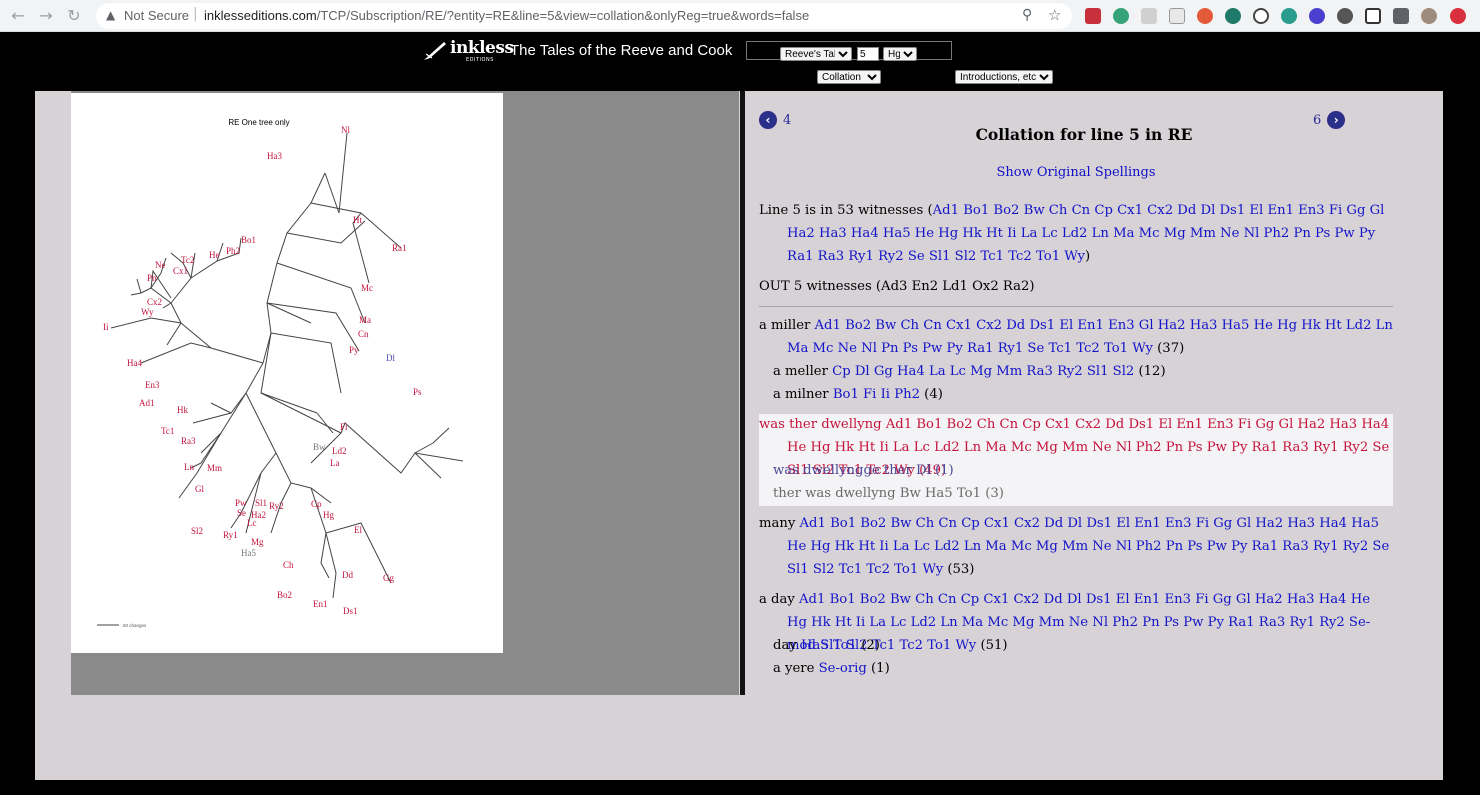  I want to click on svg-text: Ha5, so click(248, 553).